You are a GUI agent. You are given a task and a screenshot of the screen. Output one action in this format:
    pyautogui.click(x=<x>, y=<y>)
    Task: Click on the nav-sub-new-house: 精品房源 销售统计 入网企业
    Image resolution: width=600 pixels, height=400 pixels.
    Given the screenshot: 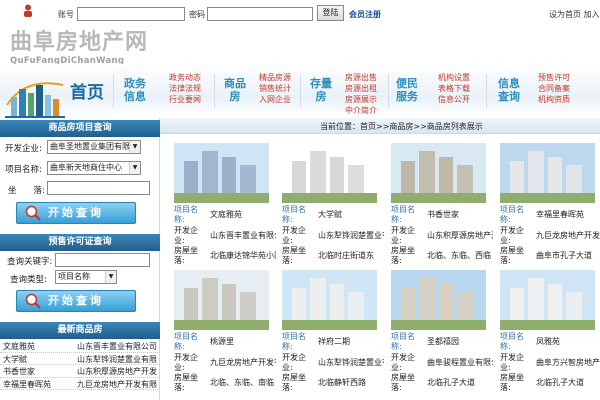 What is the action you would take?
    pyautogui.click(x=275, y=88)
    